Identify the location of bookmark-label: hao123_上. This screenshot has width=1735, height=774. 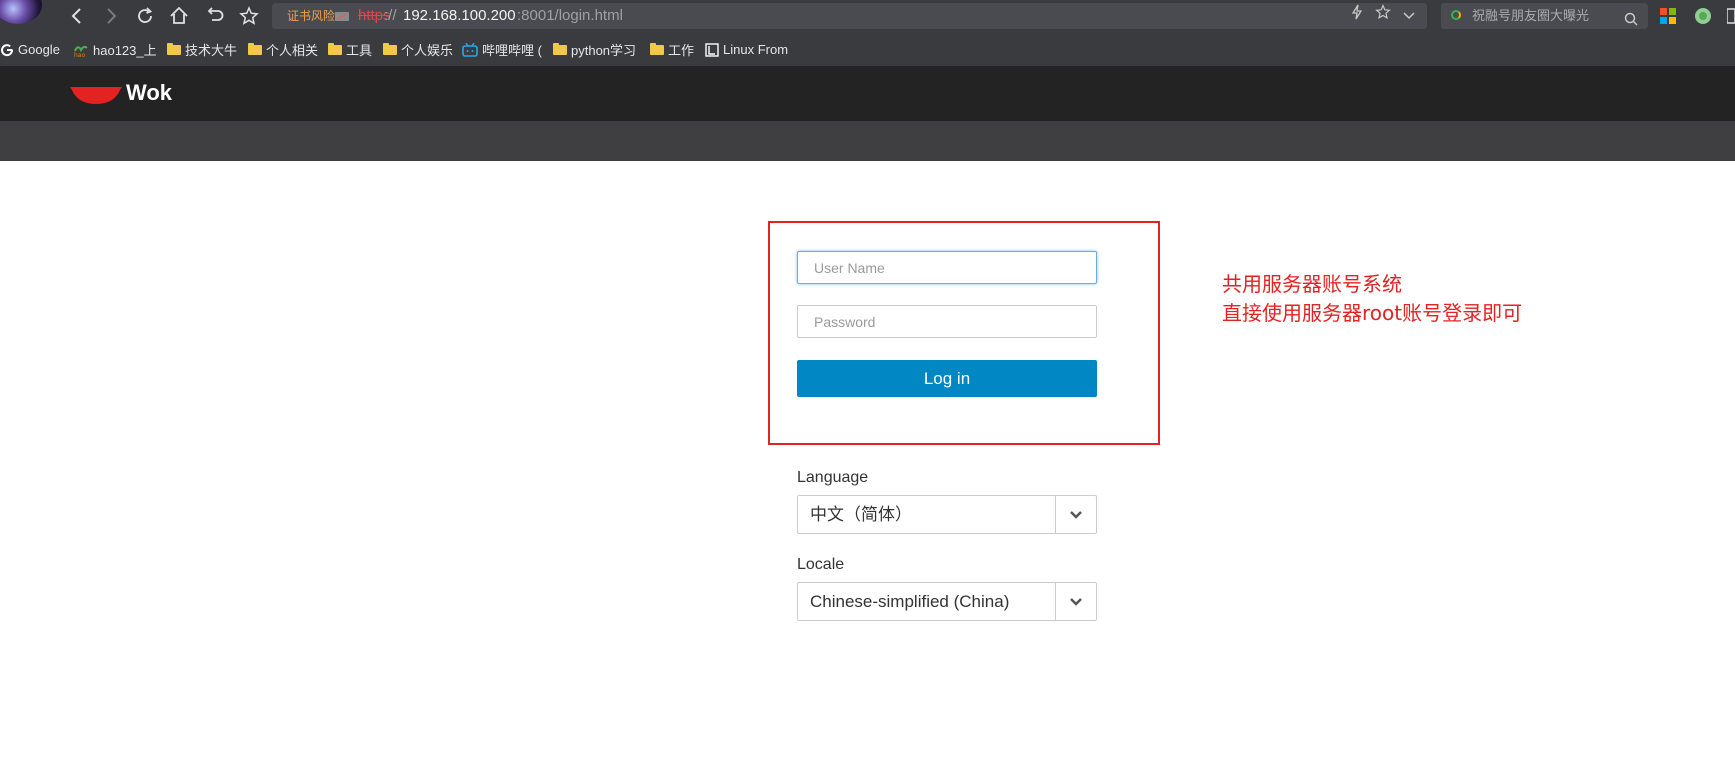
(125, 50).